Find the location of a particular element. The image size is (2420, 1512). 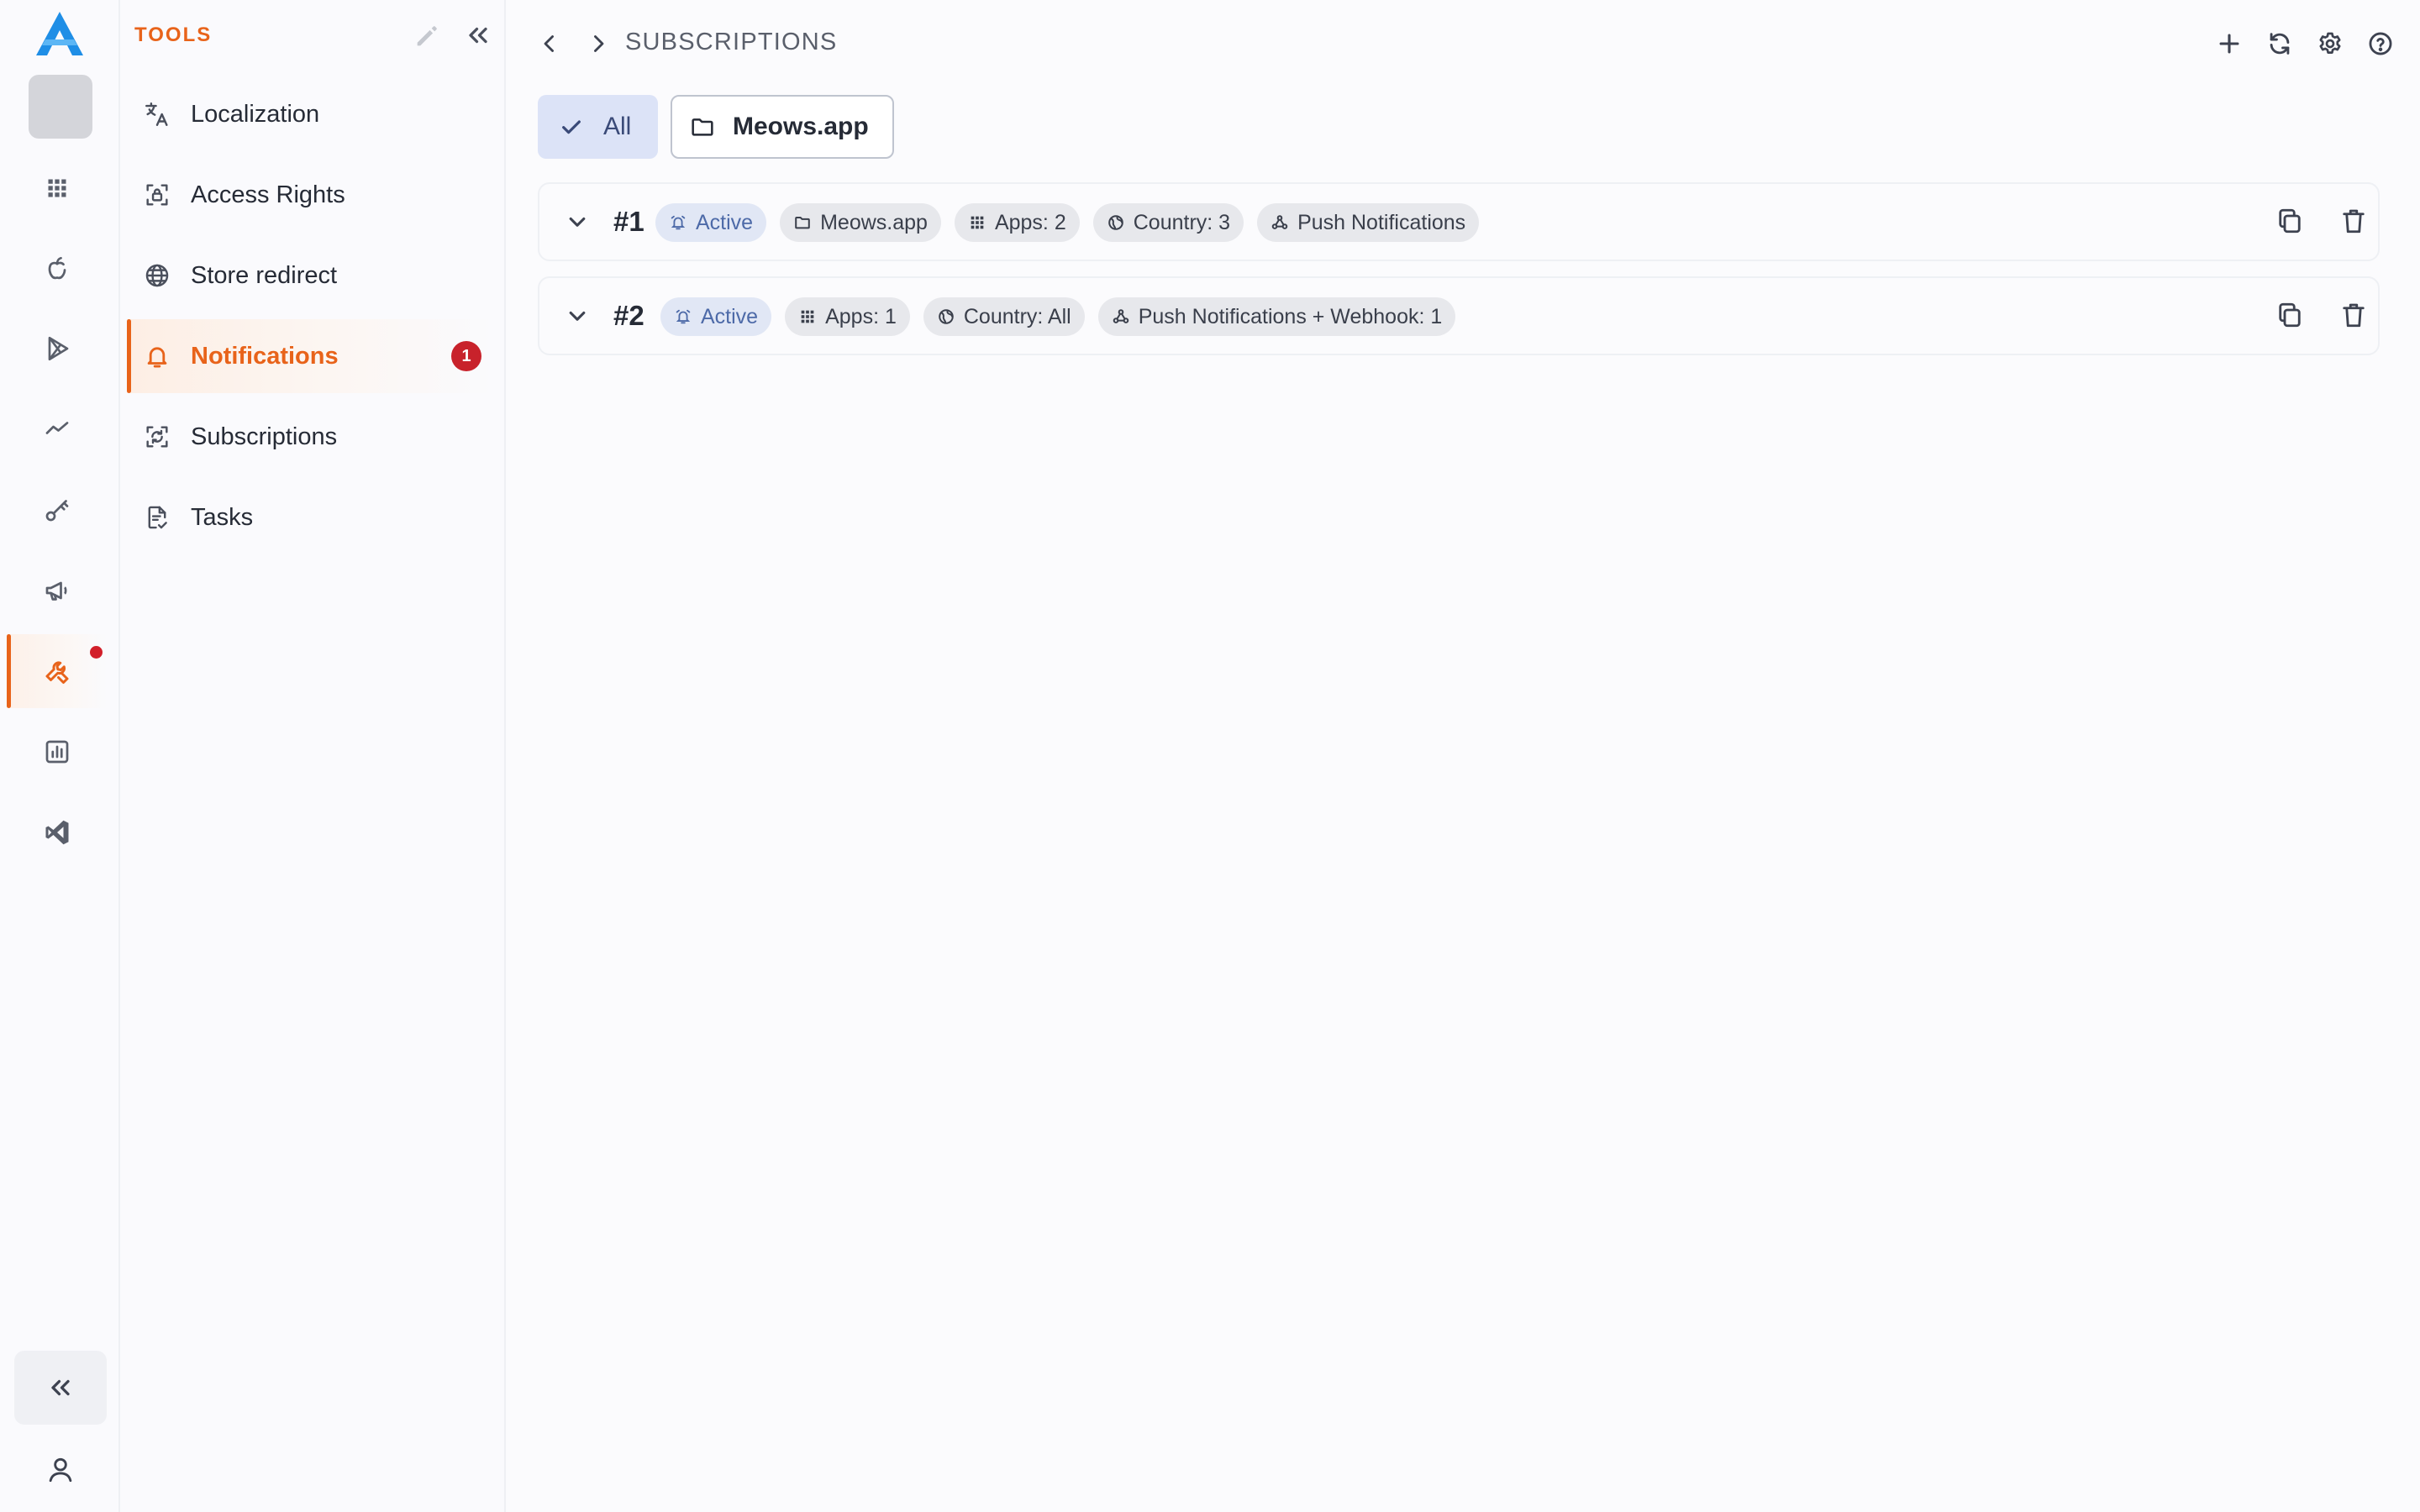

user-profile-button is located at coordinates (60, 1470).